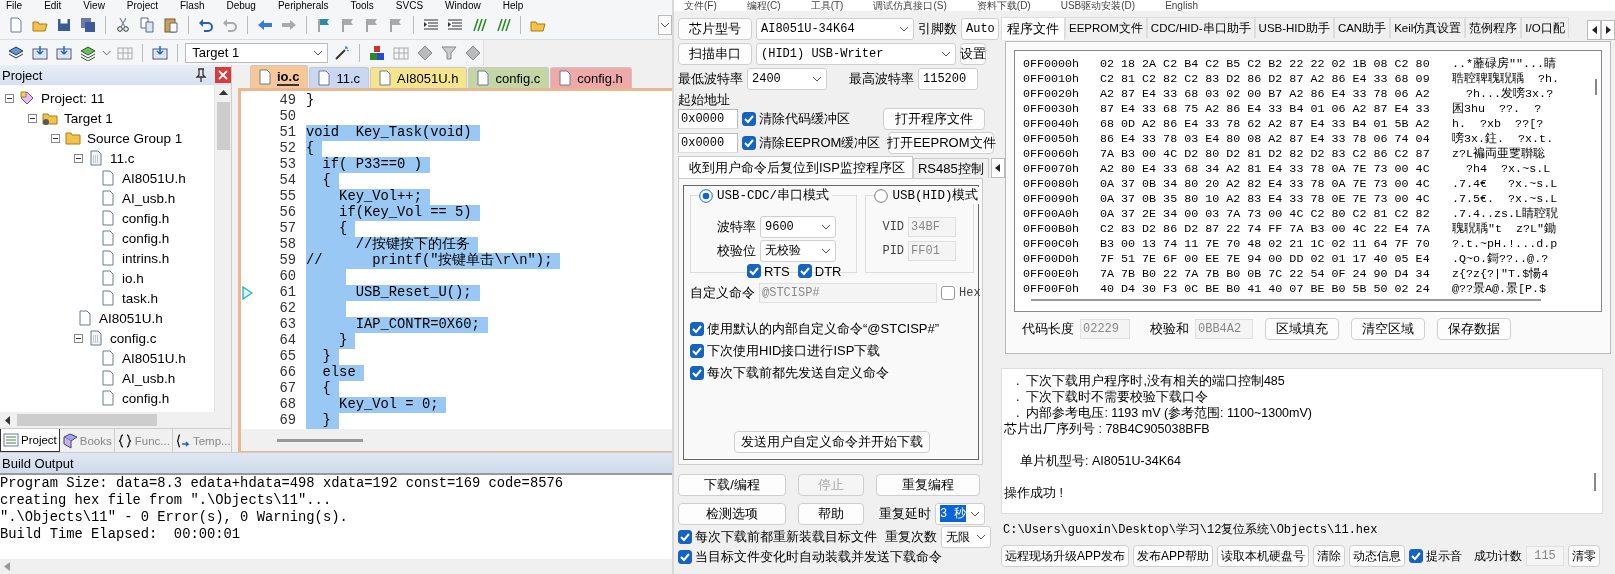 The height and width of the screenshot is (574, 1615). Describe the element at coordinates (409, 5) in the screenshot. I see `menu-item: SVCS` at that location.